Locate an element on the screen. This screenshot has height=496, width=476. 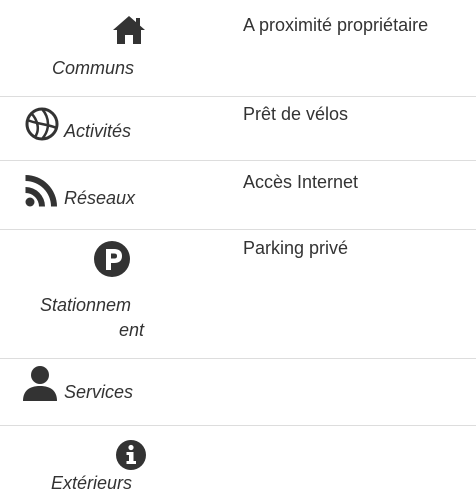
amenity-value: A proximité propriétaire is located at coordinates (336, 25).